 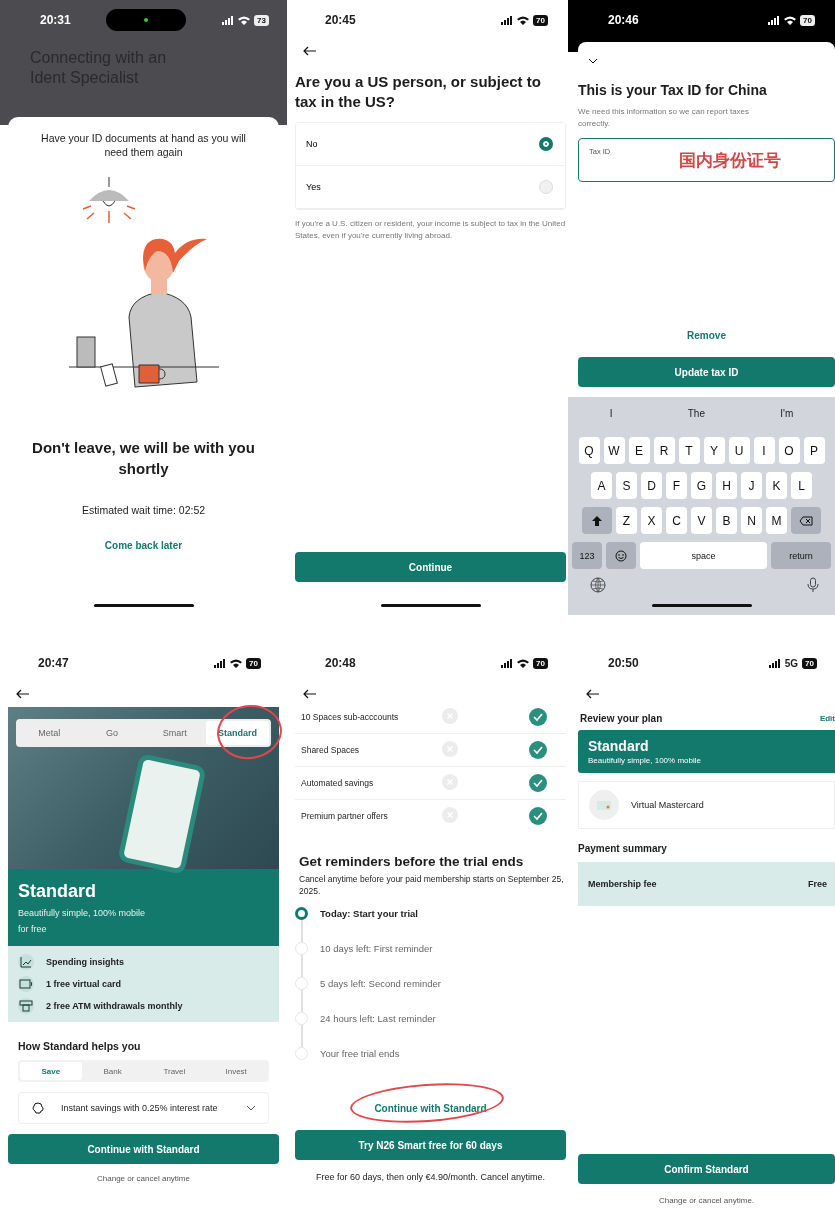 What do you see at coordinates (430, 567) in the screenshot?
I see `continue-button: Continue` at bounding box center [430, 567].